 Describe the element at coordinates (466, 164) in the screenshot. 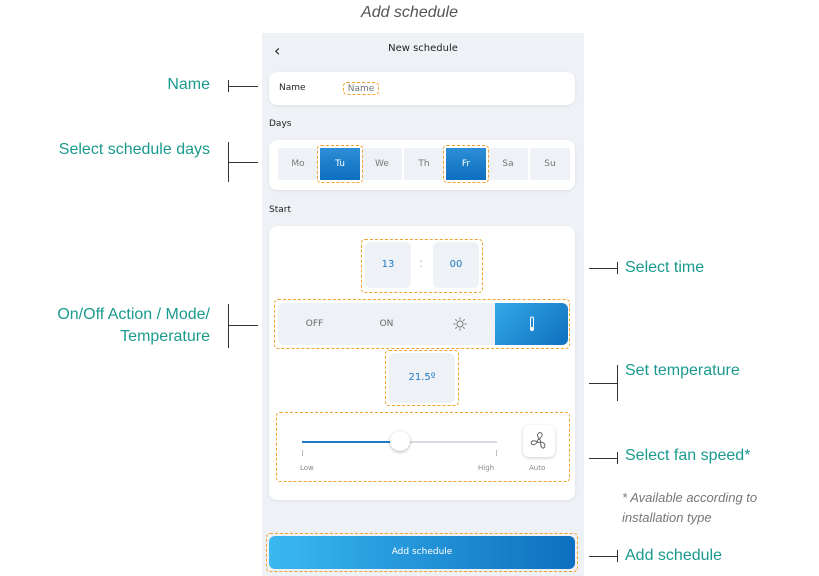

I see `highlight-fr` at that location.